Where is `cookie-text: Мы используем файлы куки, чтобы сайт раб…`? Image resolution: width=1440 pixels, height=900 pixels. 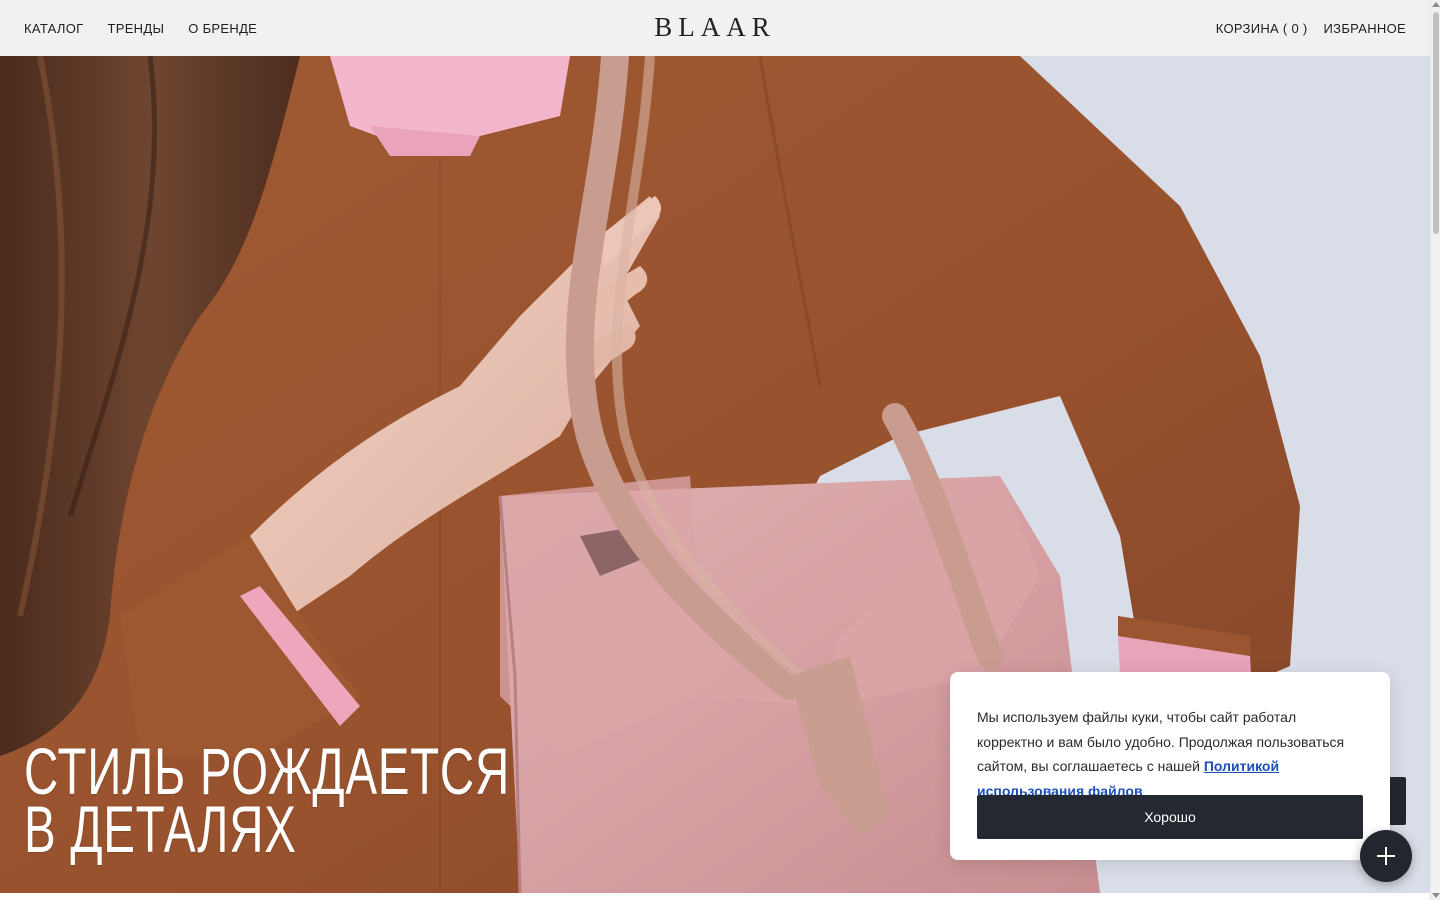
cookie-text: Мы используем файлы куки, чтобы сайт раб… is located at coordinates (1170, 754).